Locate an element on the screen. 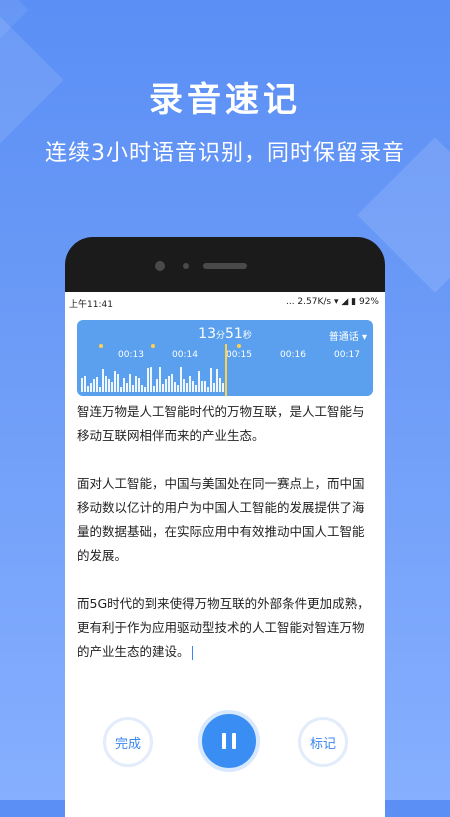 Image resolution: width=450 pixels, height=817 pixels. pause-button is located at coordinates (229, 741).